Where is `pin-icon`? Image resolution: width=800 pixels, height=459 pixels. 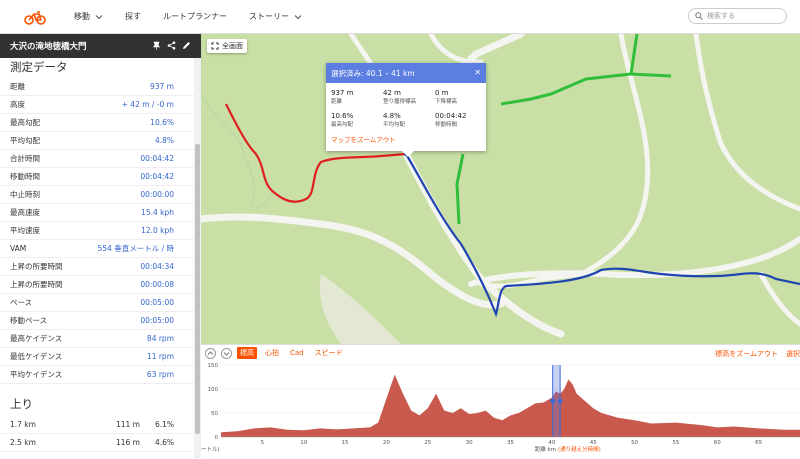 pin-icon is located at coordinates (156, 45).